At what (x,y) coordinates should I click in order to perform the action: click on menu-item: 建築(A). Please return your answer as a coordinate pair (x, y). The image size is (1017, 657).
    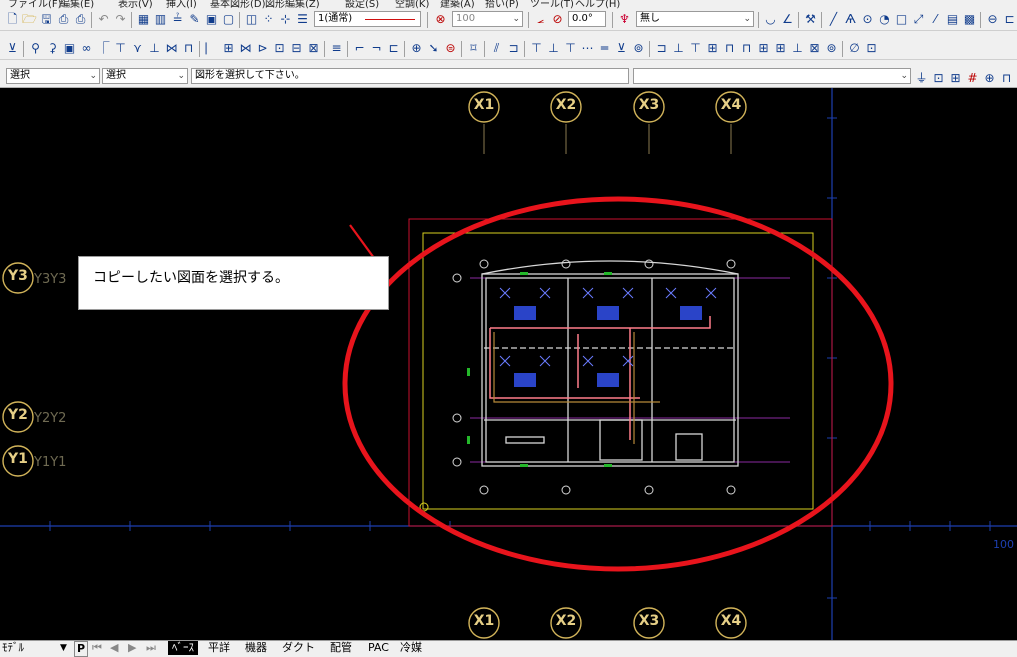
    Looking at the image, I should click on (457, 4).